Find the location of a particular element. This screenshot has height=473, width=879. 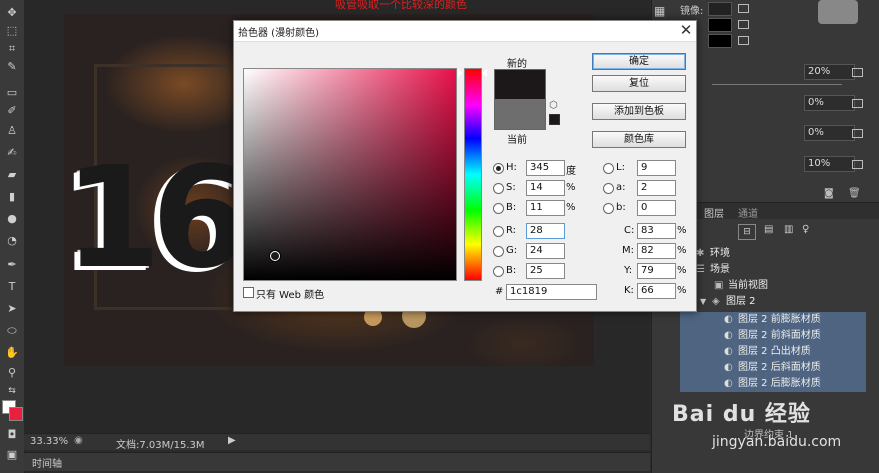

eraser-tool-icon: ▰ is located at coordinates (12, 175).